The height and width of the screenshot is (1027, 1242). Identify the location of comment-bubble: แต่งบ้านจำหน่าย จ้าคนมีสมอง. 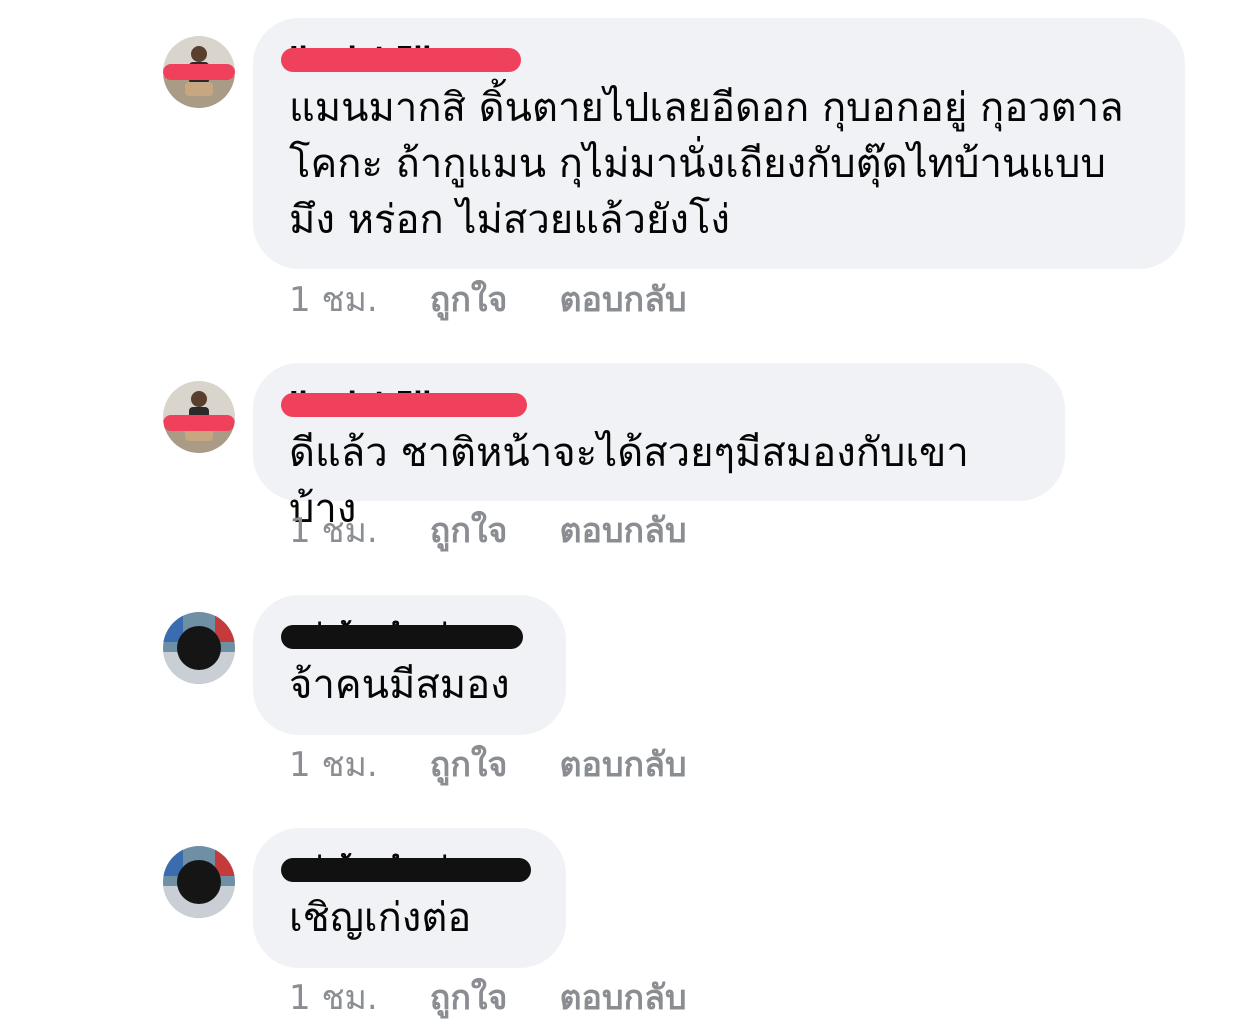
(409, 665).